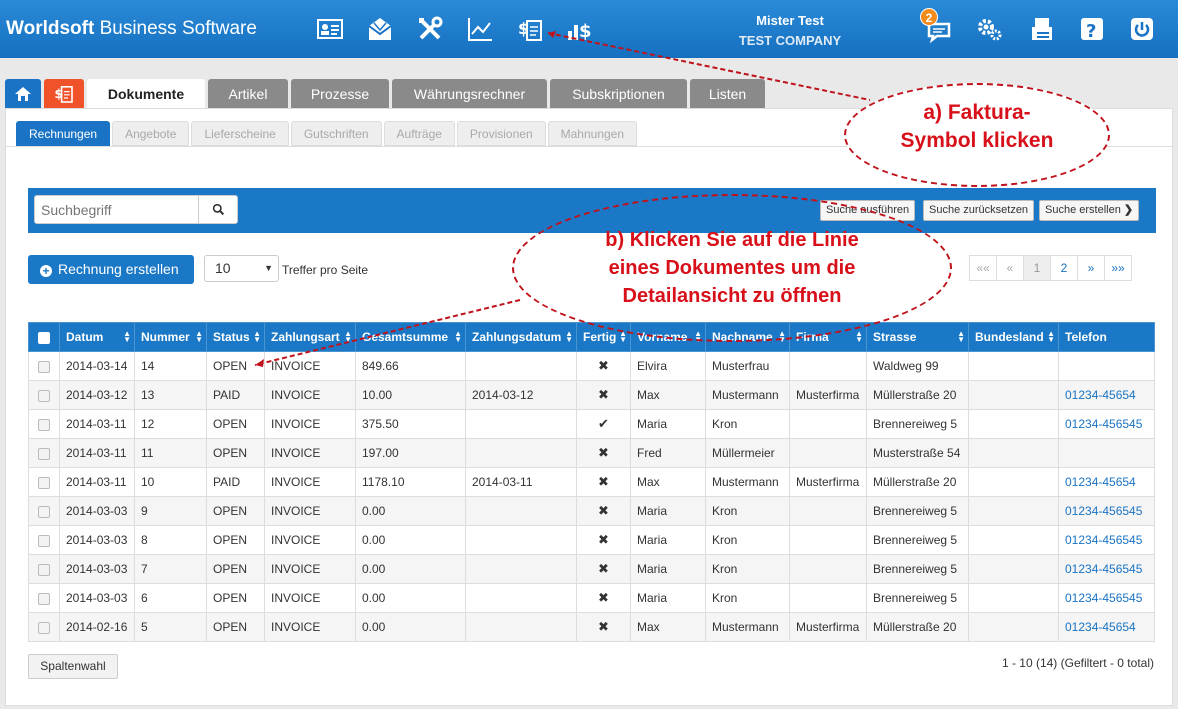 This screenshot has width=1178, height=709. I want to click on settings-icon, so click(990, 29).